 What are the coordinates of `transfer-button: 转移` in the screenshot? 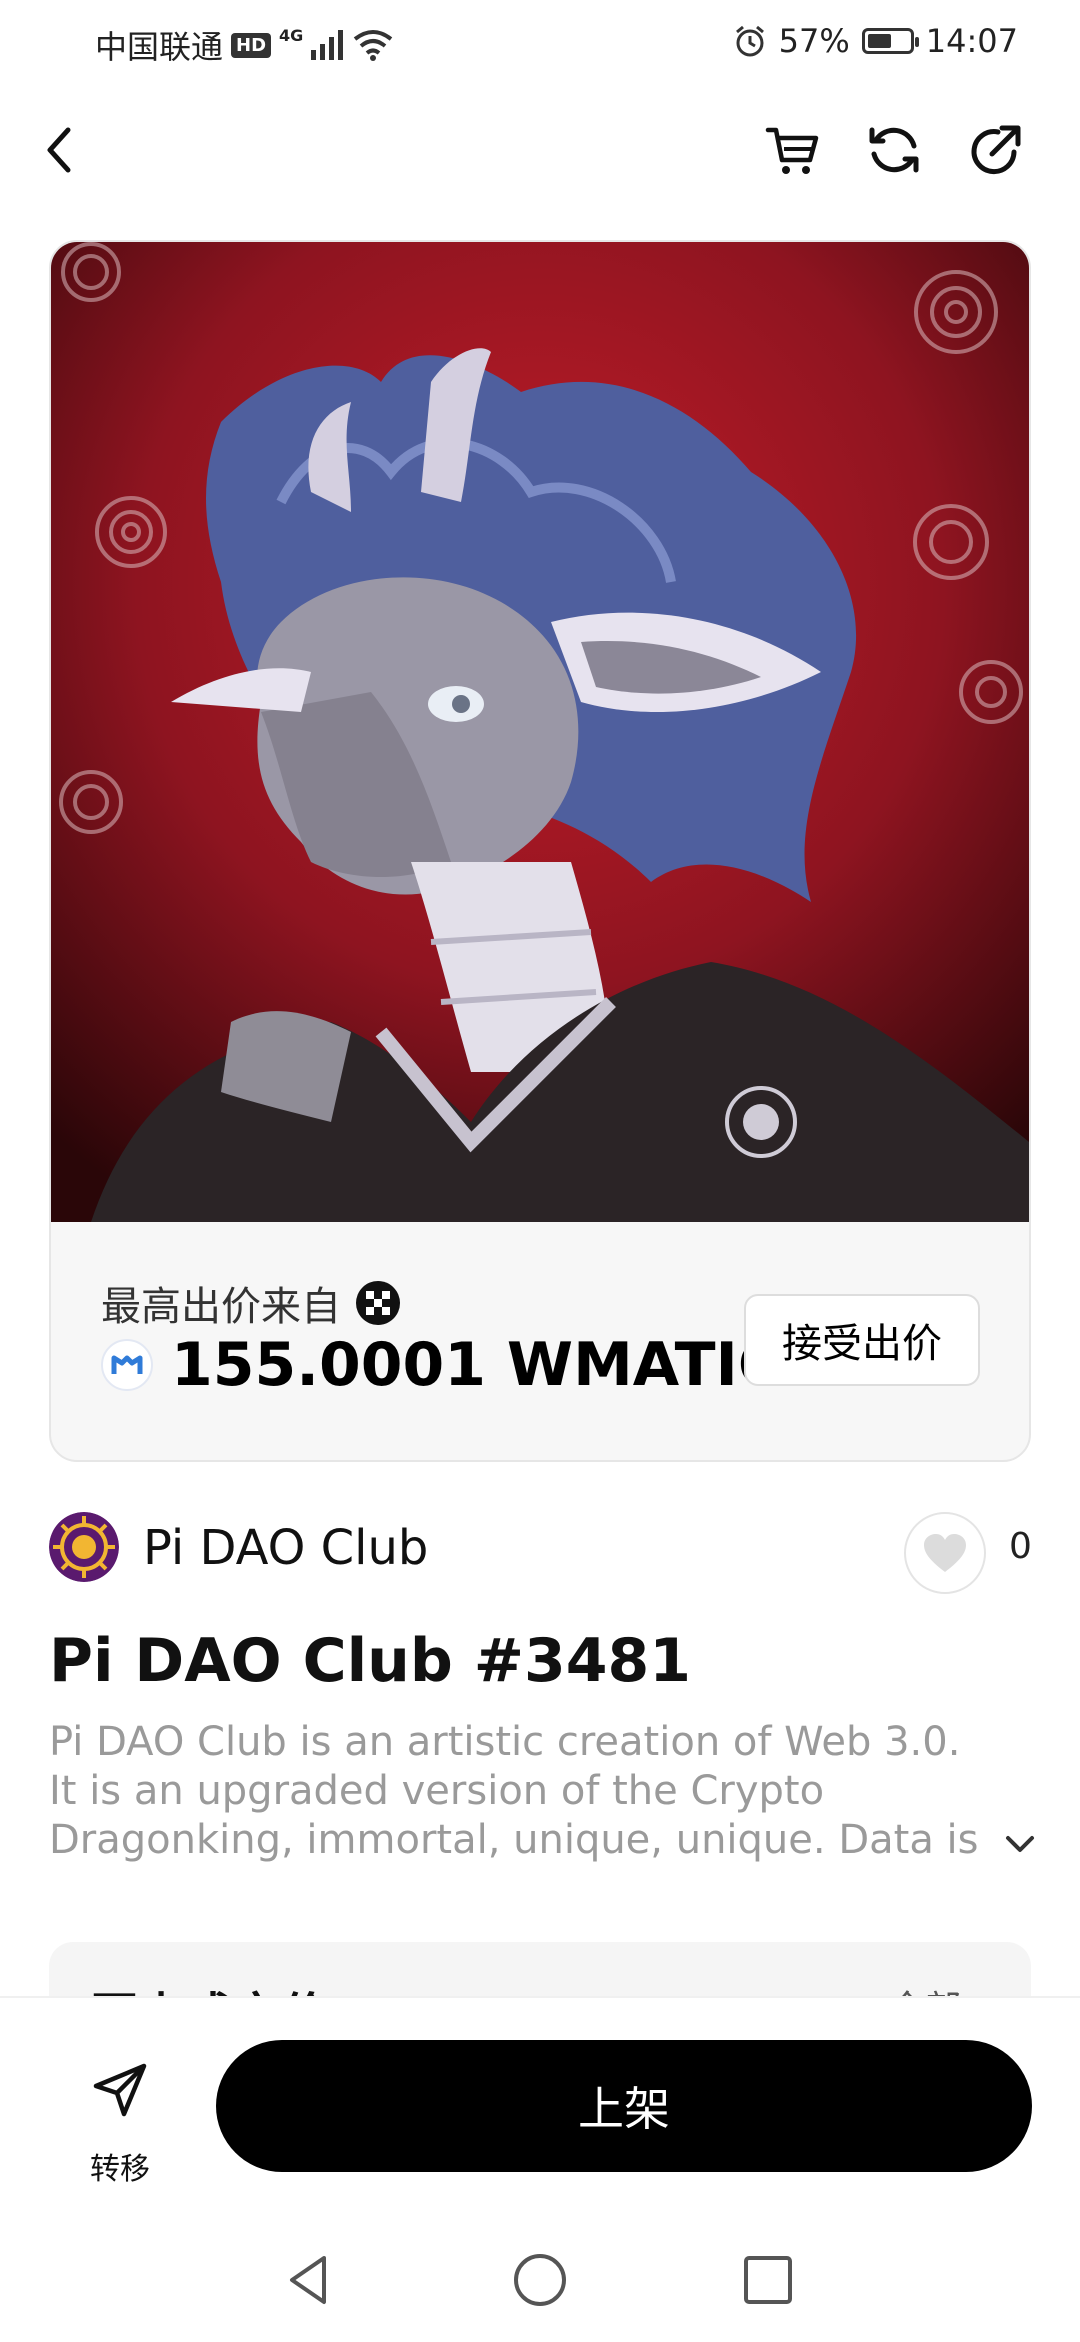 It's located at (120, 2123).